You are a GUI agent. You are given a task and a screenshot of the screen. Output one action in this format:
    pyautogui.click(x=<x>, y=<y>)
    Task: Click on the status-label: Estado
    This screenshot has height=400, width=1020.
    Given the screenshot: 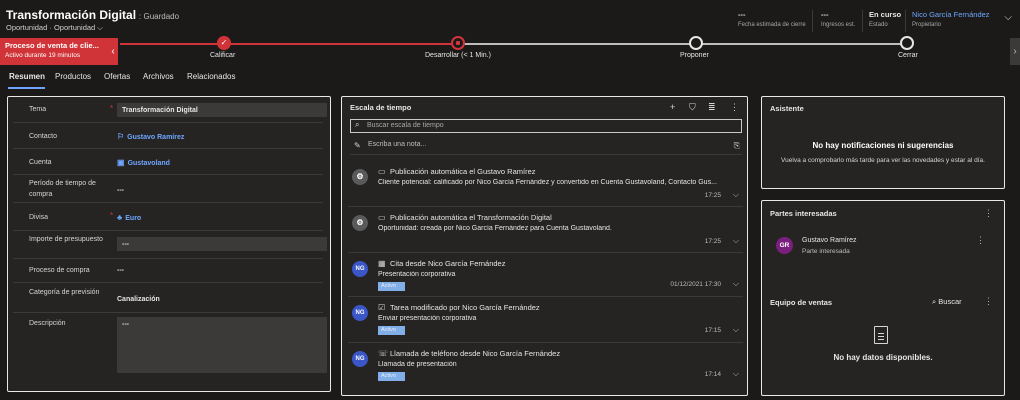 What is the action you would take?
    pyautogui.click(x=878, y=25)
    